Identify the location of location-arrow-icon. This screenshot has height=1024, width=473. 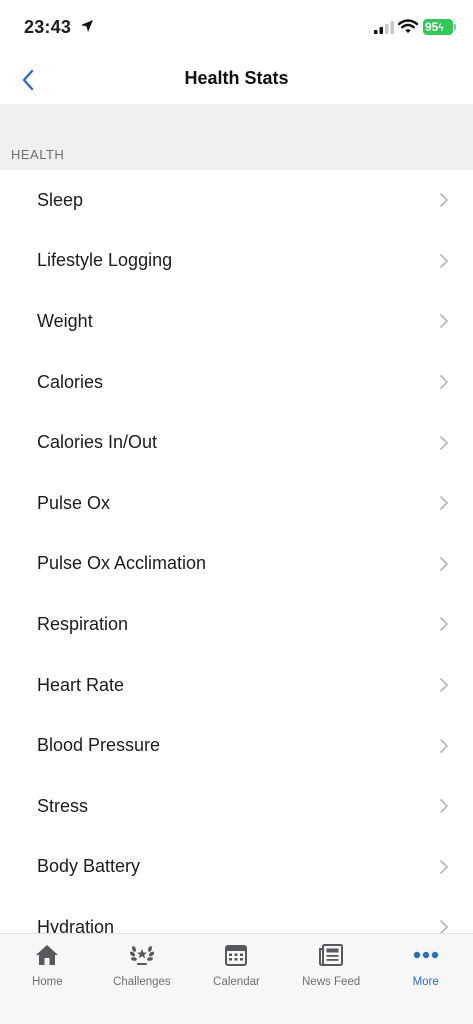
(87, 28).